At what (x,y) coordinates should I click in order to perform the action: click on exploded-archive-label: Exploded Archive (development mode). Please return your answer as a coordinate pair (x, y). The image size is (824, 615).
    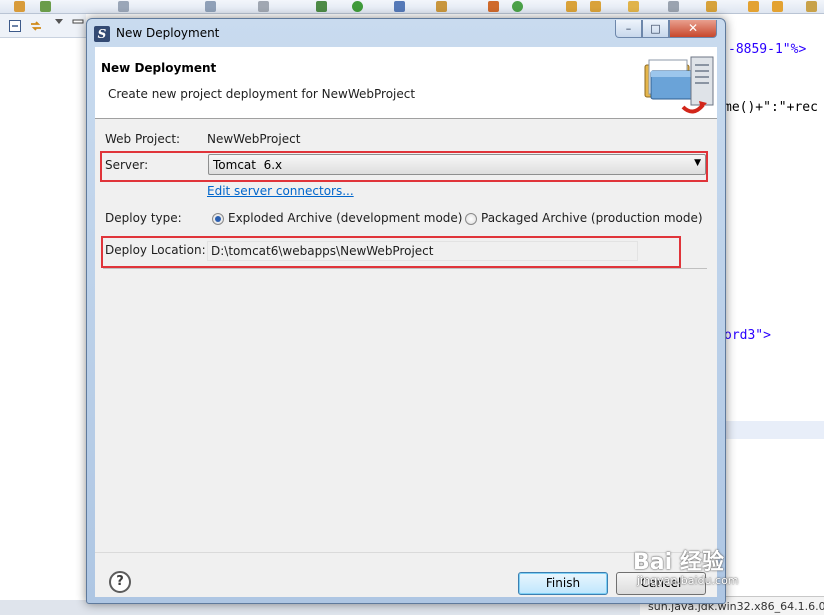
    Looking at the image, I should click on (345, 218).